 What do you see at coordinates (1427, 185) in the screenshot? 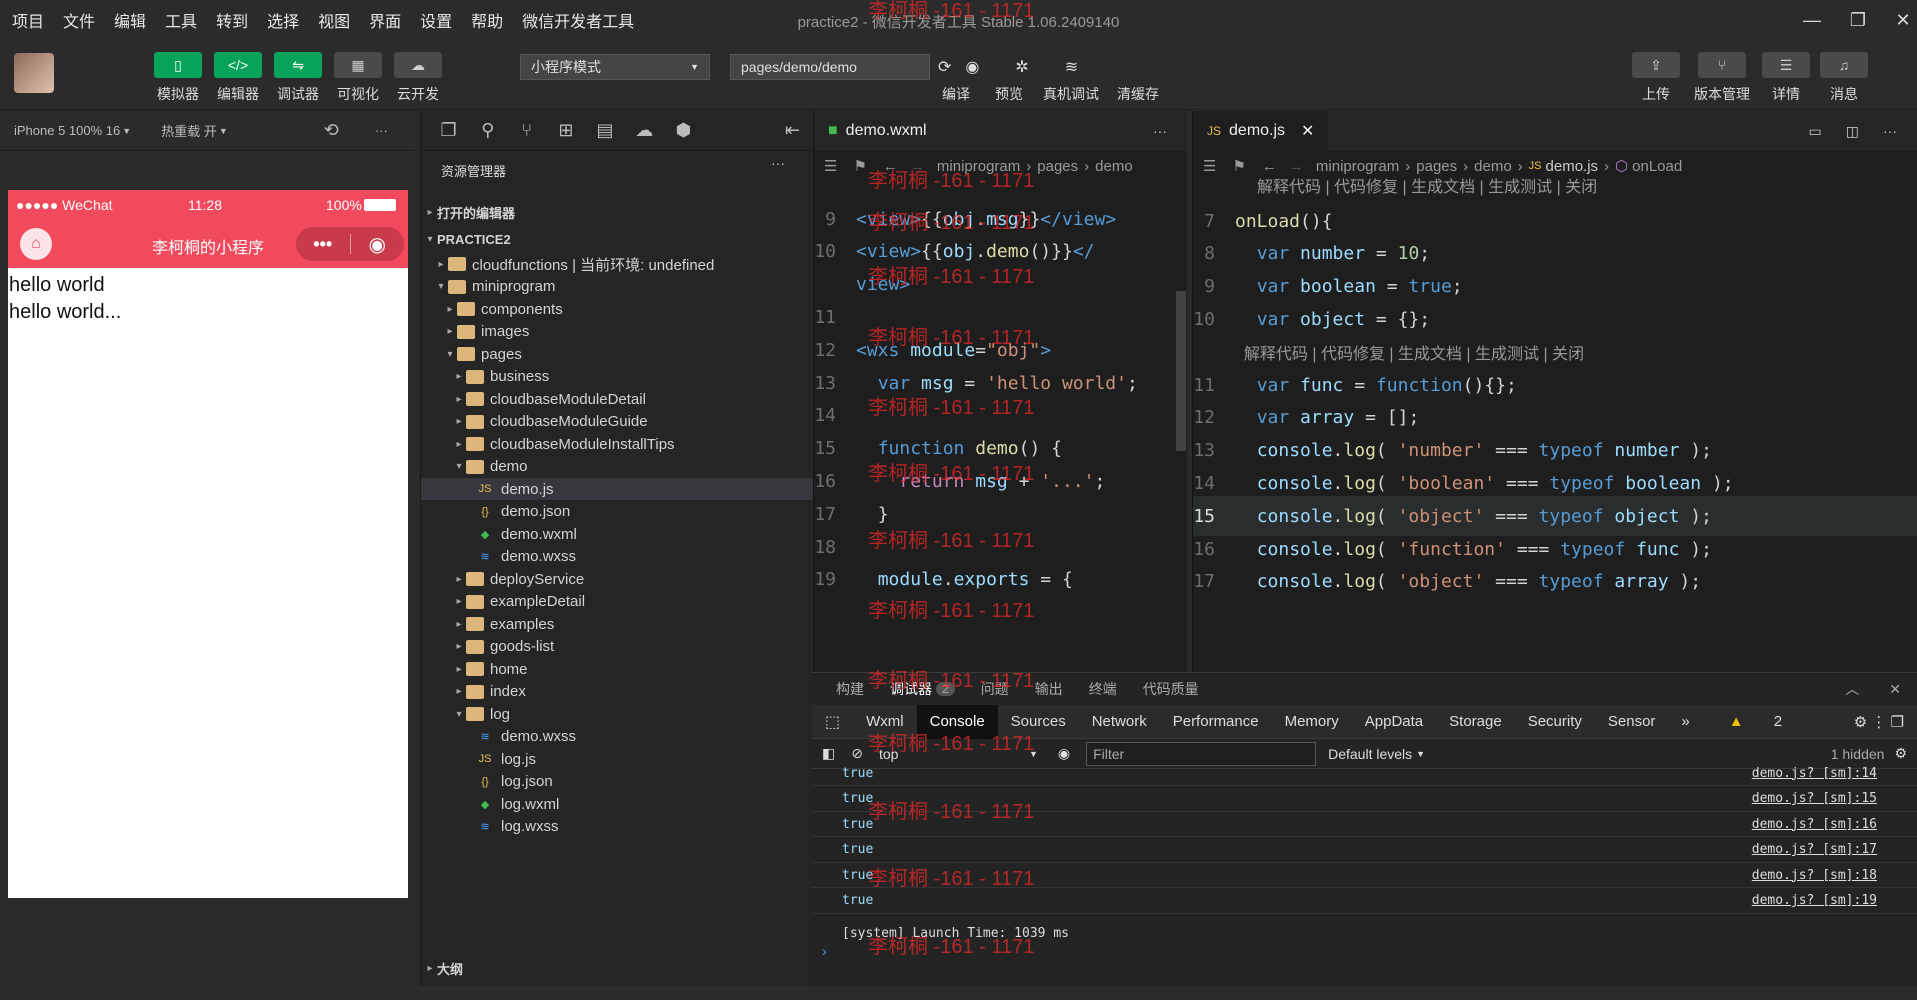
I see `codelens-top: 解释代码 | 代码修复 | 生成文档 | 生成测试 | 关闭` at bounding box center [1427, 185].